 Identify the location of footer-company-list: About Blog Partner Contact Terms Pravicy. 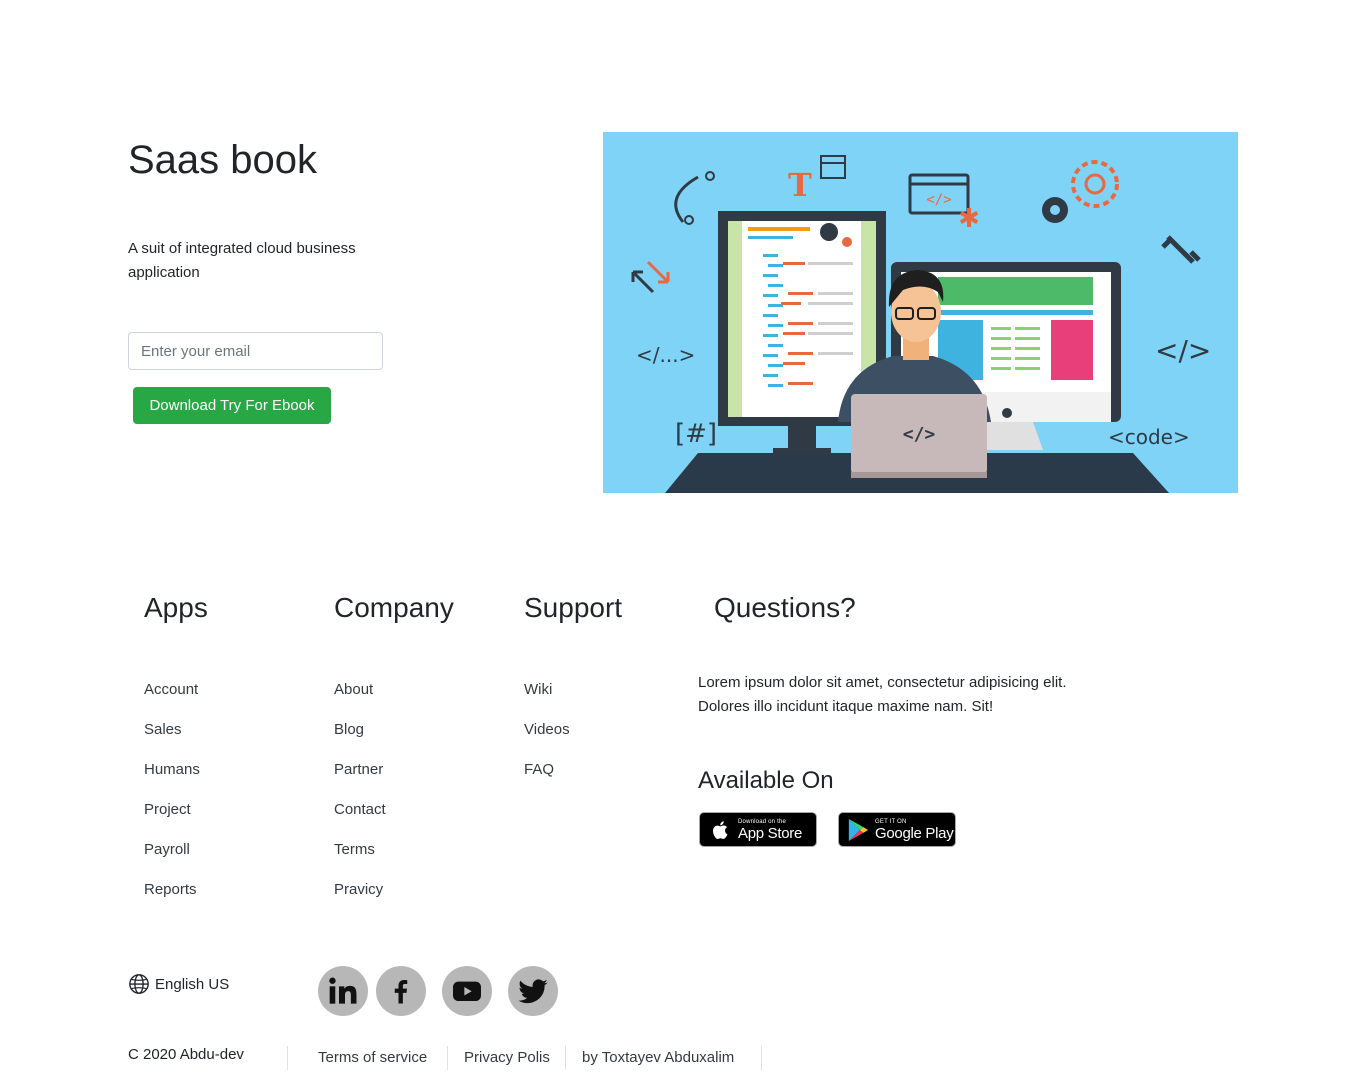
(360, 798).